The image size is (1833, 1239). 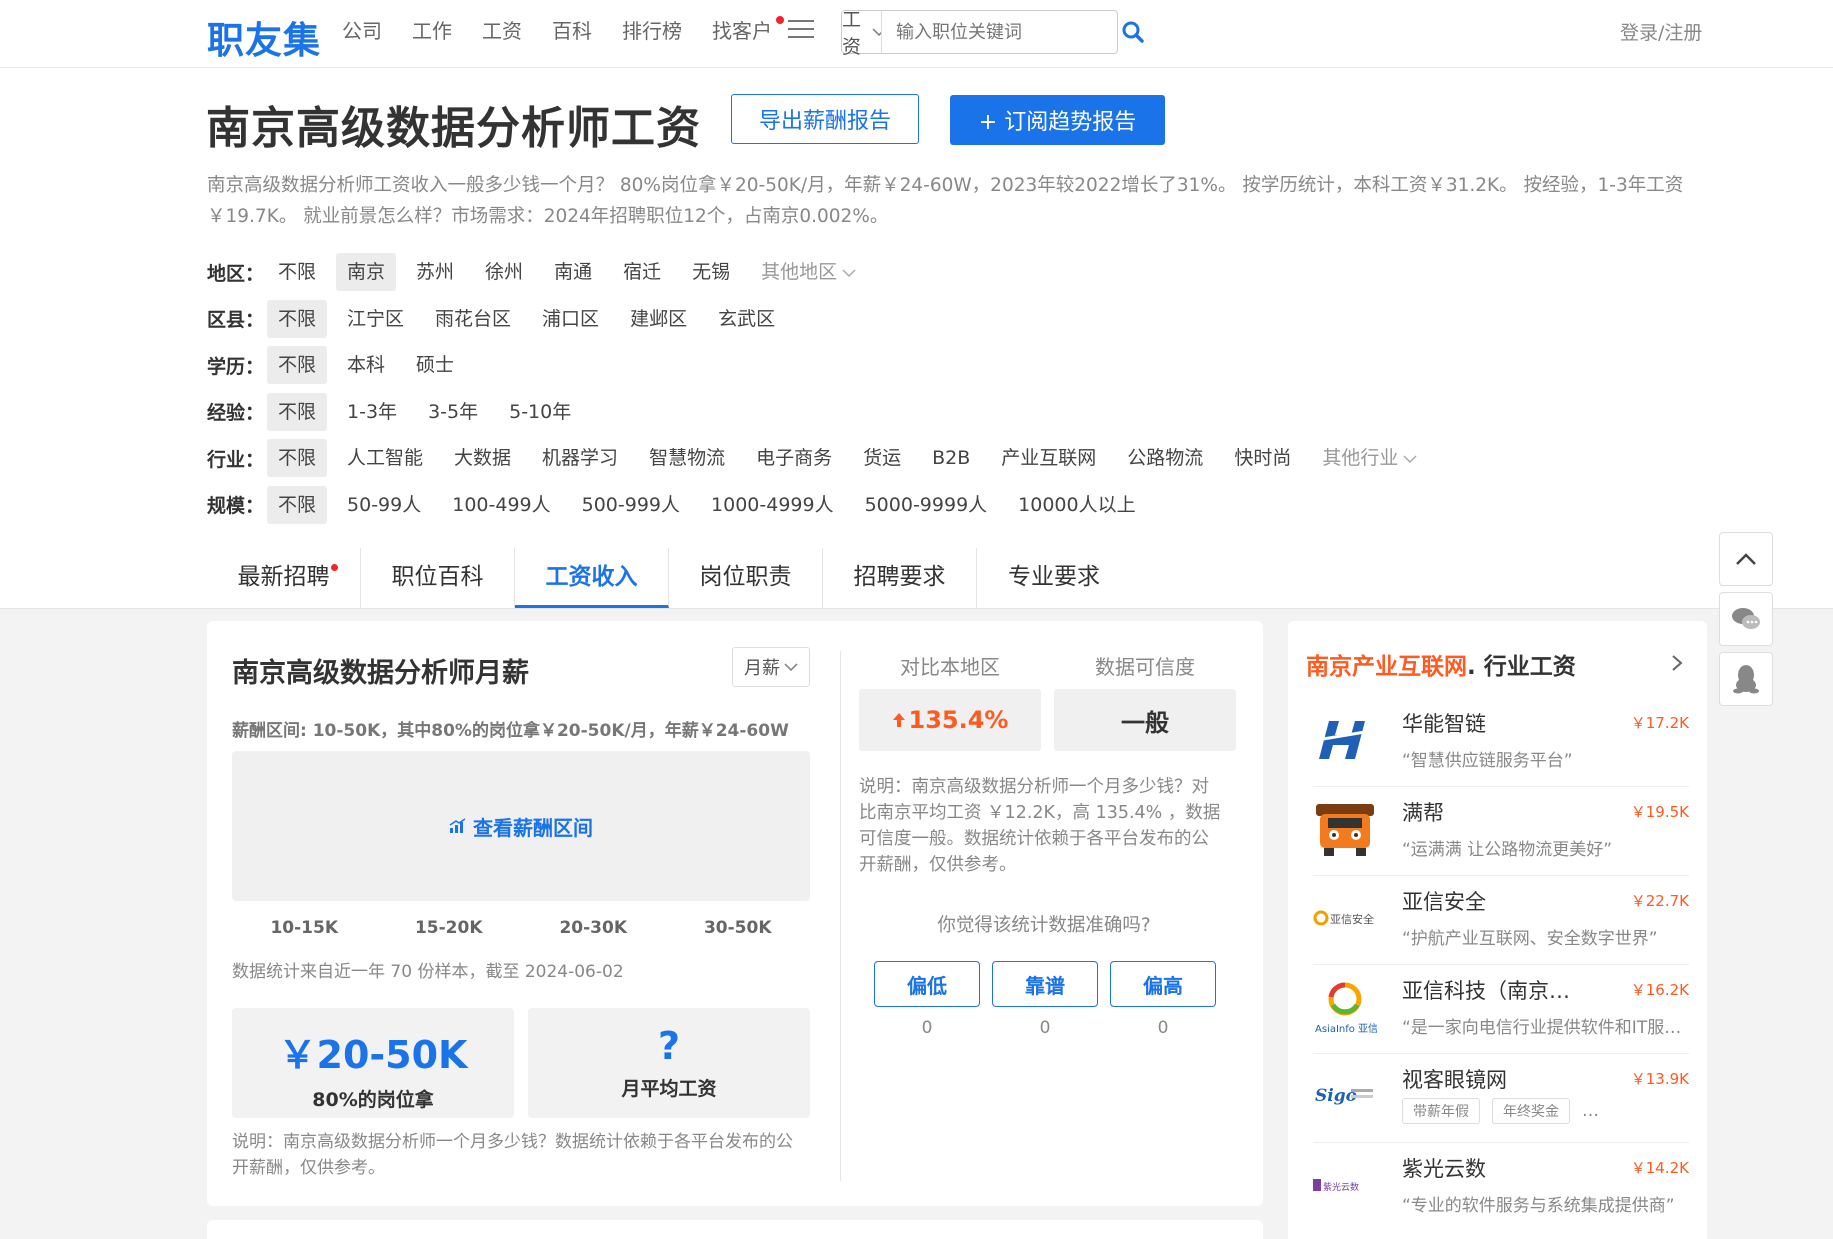 I want to click on filter-option: 5000-9999人, so click(x=926, y=505).